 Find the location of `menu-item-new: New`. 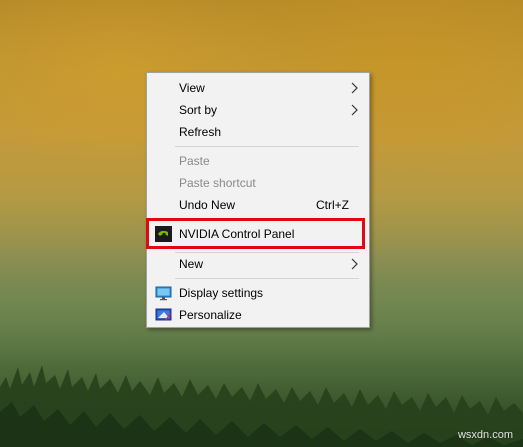

menu-item-new: New is located at coordinates (258, 264).